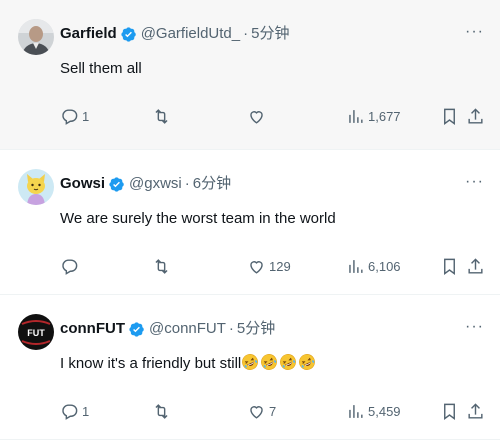 The width and height of the screenshot is (500, 440). What do you see at coordinates (88, 34) in the screenshot?
I see `author-name: Garfield` at bounding box center [88, 34].